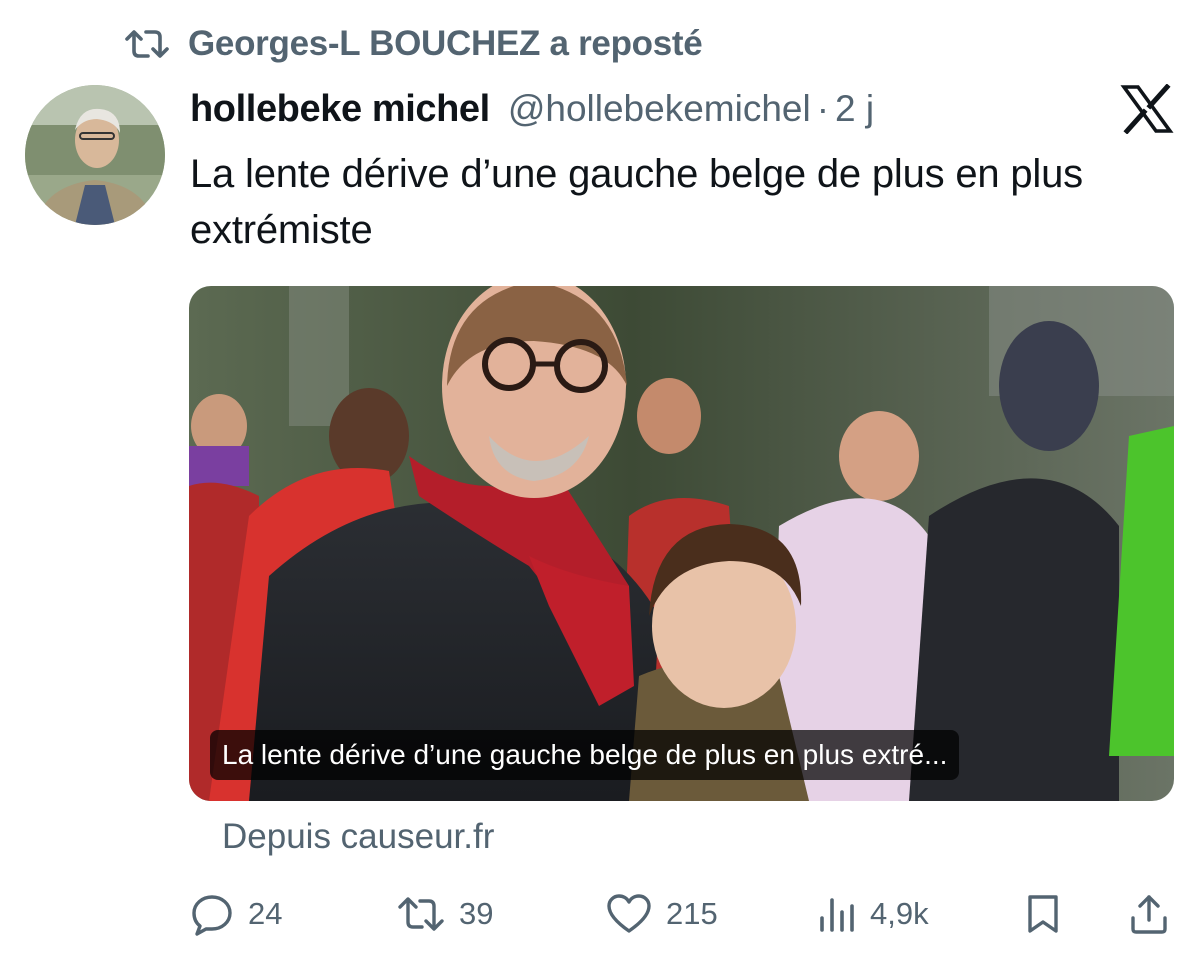  I want to click on reply-count: 24, so click(265, 913).